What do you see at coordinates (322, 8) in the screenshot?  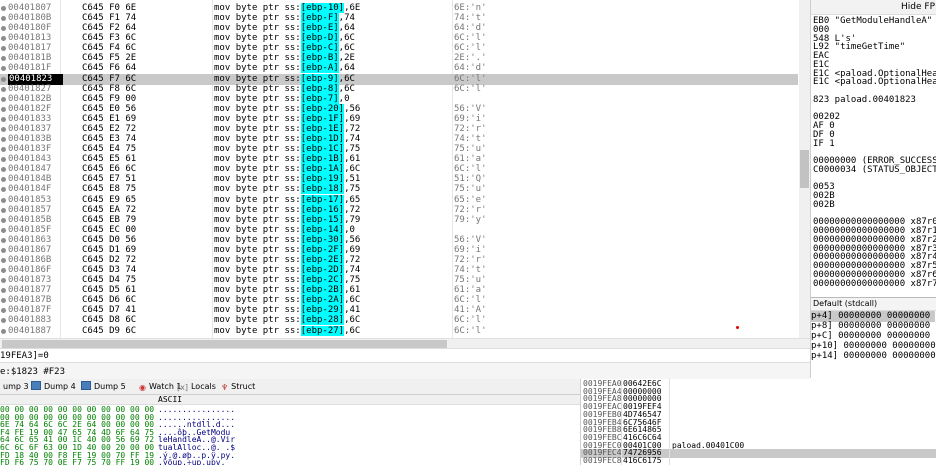 I see `memory-operand: [ebp-10]` at bounding box center [322, 8].